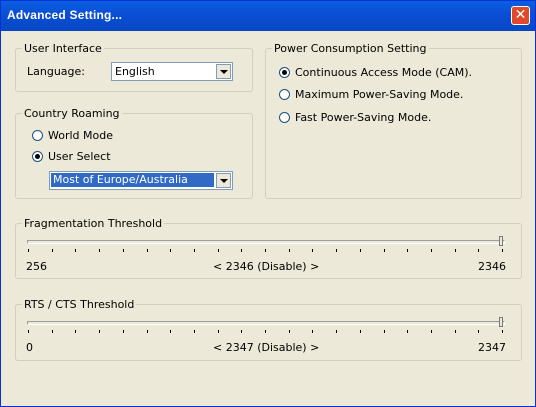 This screenshot has height=407, width=536. I want to click on world-mode-label: World Mode, so click(80, 135).